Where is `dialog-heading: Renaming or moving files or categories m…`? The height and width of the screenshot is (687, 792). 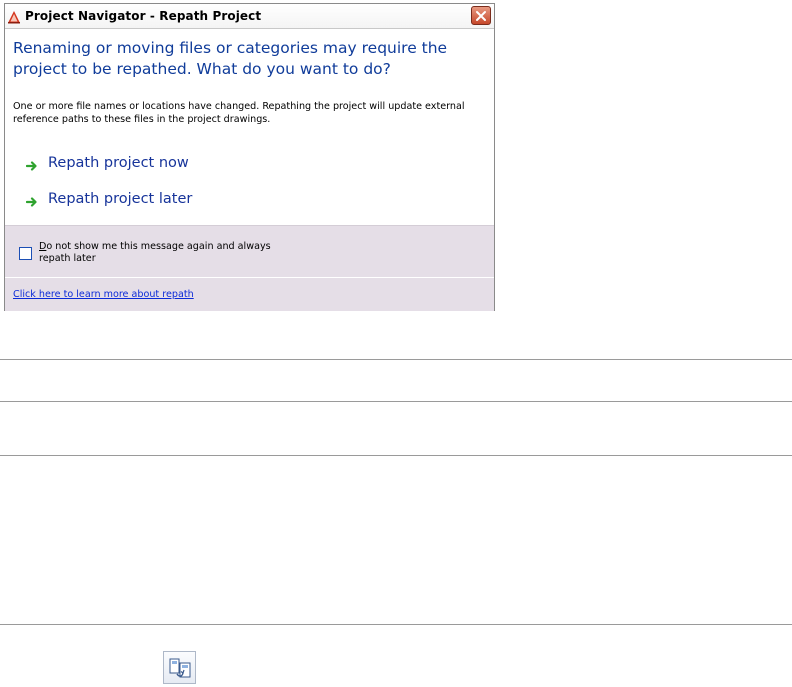
dialog-heading: Renaming or moving files or categories m… is located at coordinates (230, 58).